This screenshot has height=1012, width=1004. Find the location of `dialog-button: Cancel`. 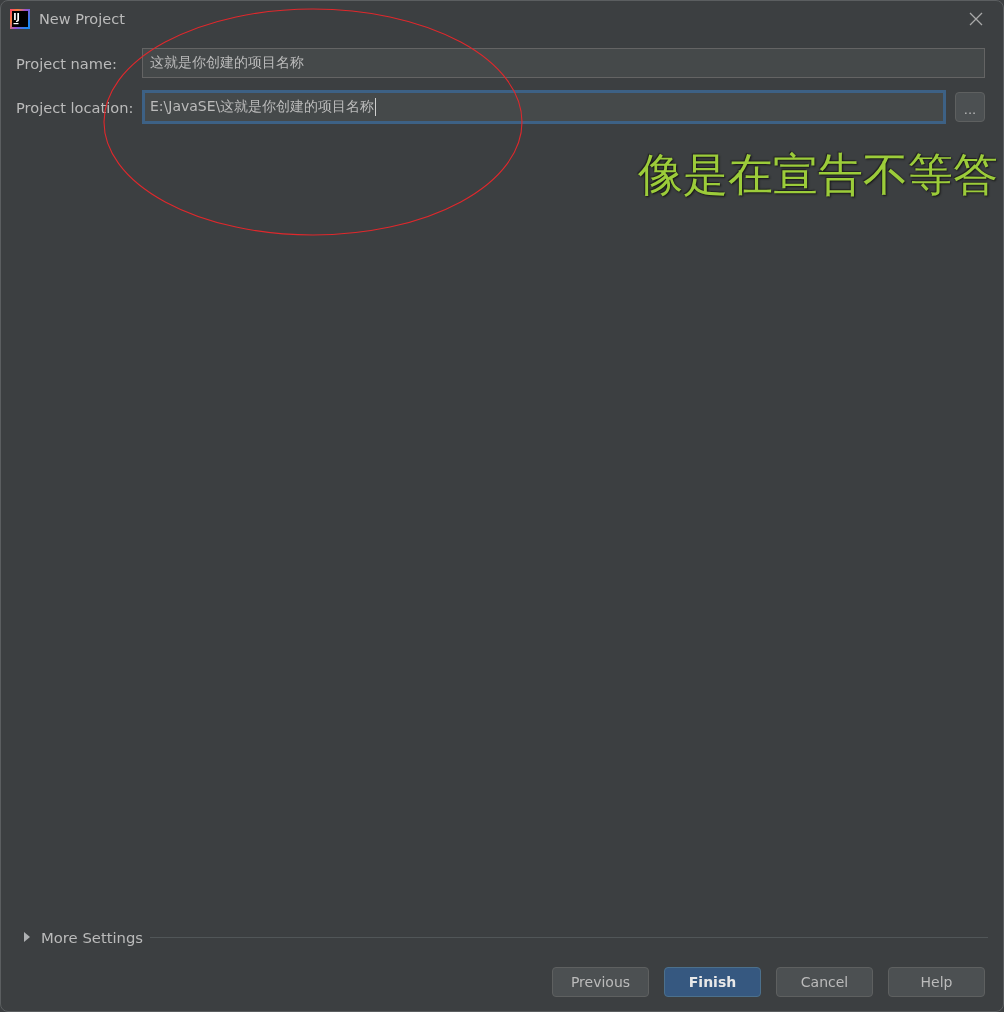

dialog-button: Cancel is located at coordinates (824, 982).